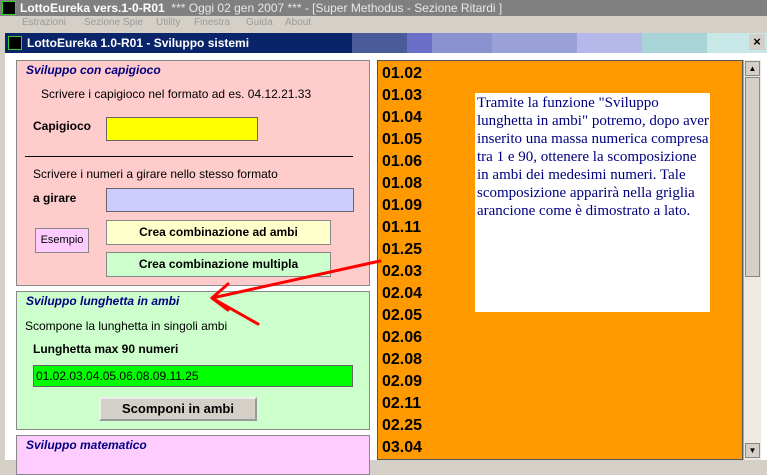 The height and width of the screenshot is (475, 767). Describe the element at coordinates (402, 359) in the screenshot. I see `grid-item: 02.08` at that location.